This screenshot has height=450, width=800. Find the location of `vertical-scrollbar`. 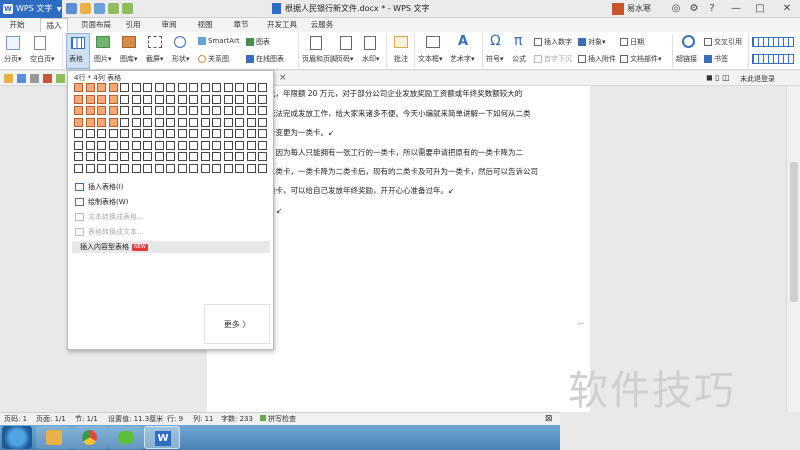

vertical-scrollbar is located at coordinates (793, 249).